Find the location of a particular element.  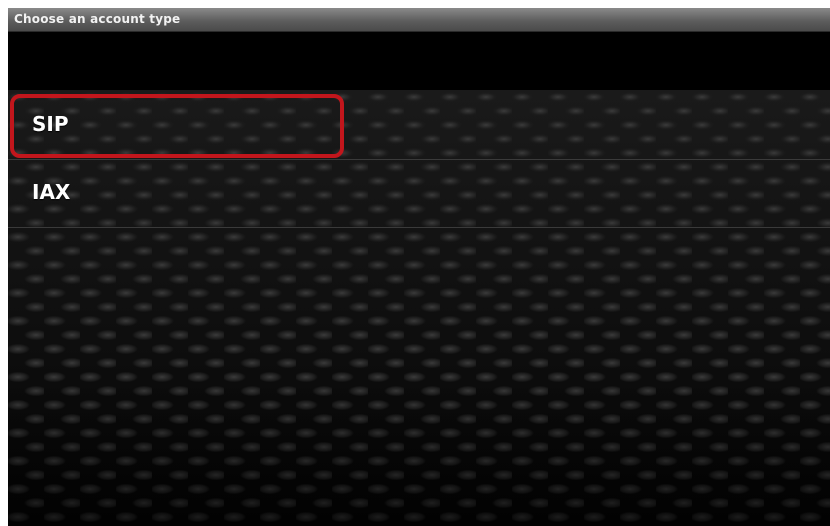

title-bar: Choose an account type is located at coordinates (419, 20).